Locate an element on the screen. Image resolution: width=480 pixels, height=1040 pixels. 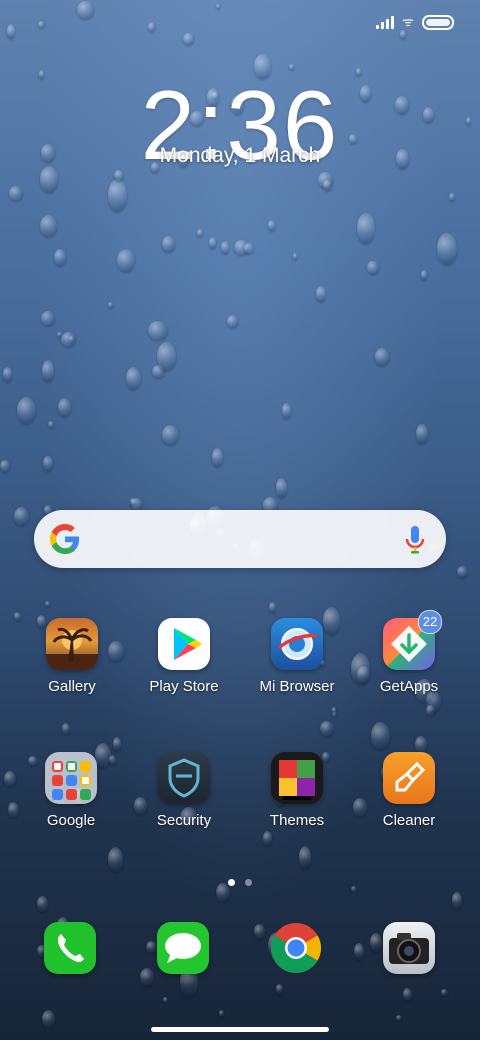
dock-messages is located at coordinates (183, 948).